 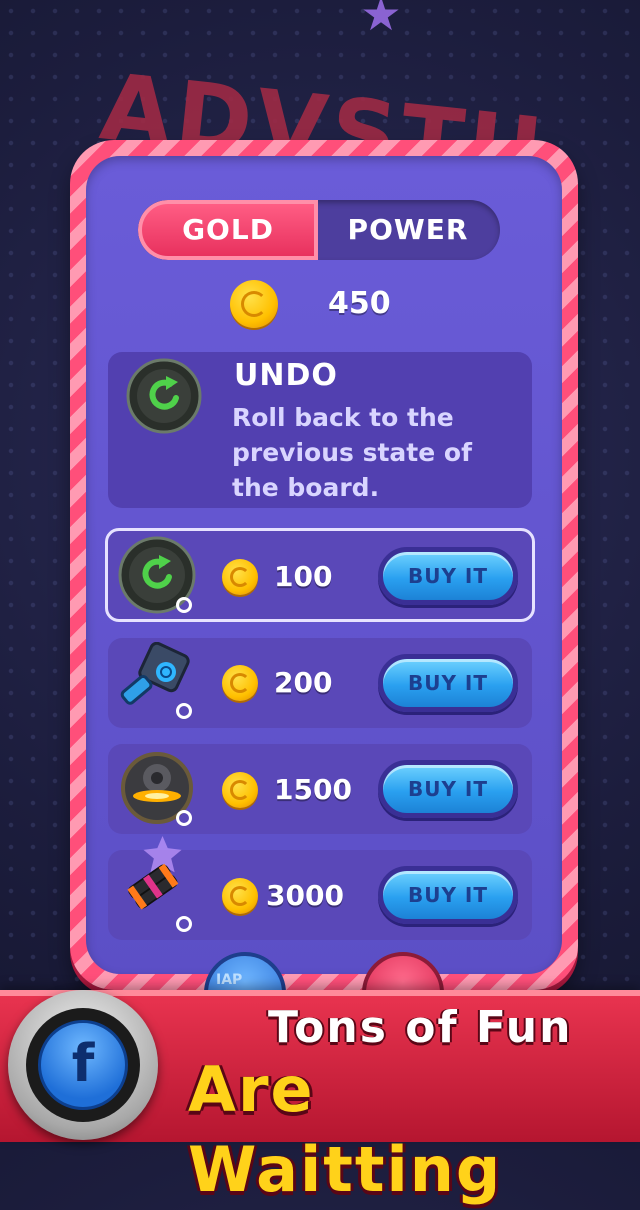 I want to click on tab-power: POWER, so click(x=408, y=230).